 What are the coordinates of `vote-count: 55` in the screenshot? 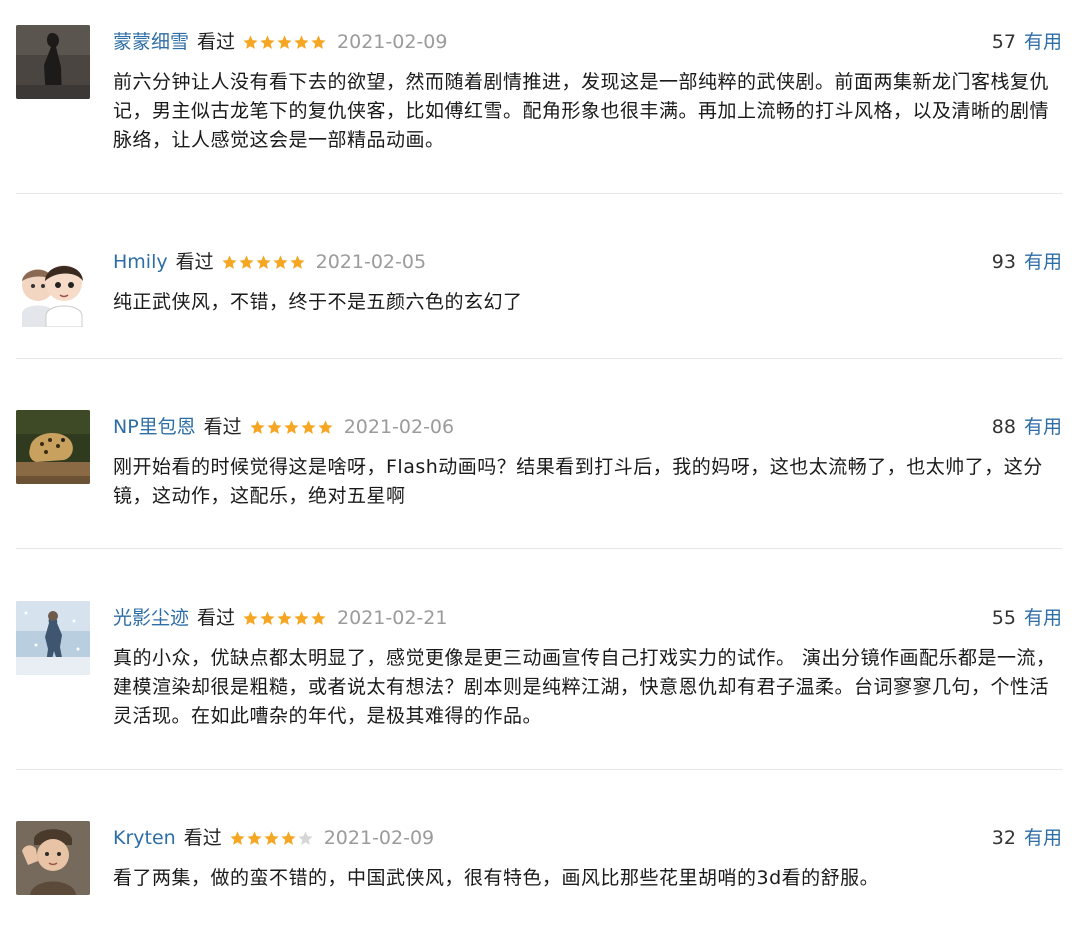 It's located at (1003, 618).